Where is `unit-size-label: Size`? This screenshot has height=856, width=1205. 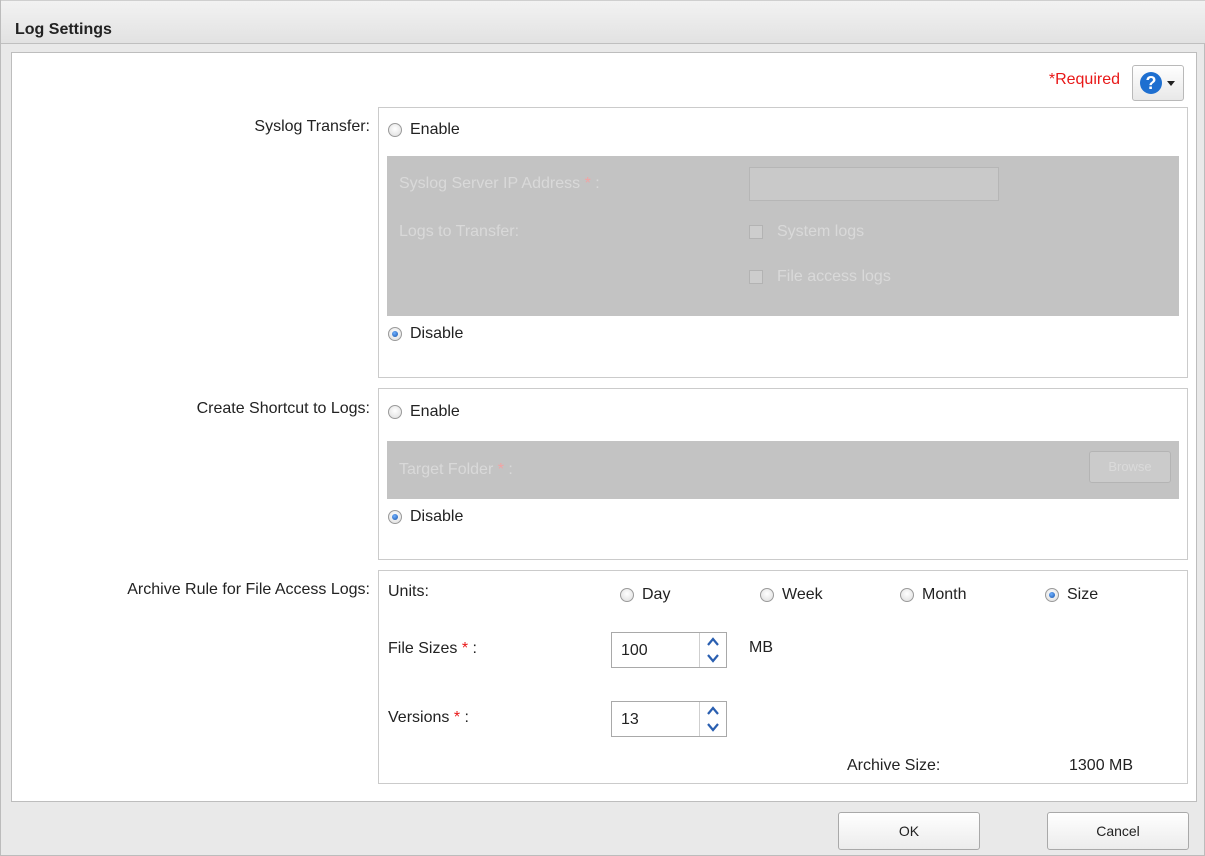 unit-size-label: Size is located at coordinates (1083, 594).